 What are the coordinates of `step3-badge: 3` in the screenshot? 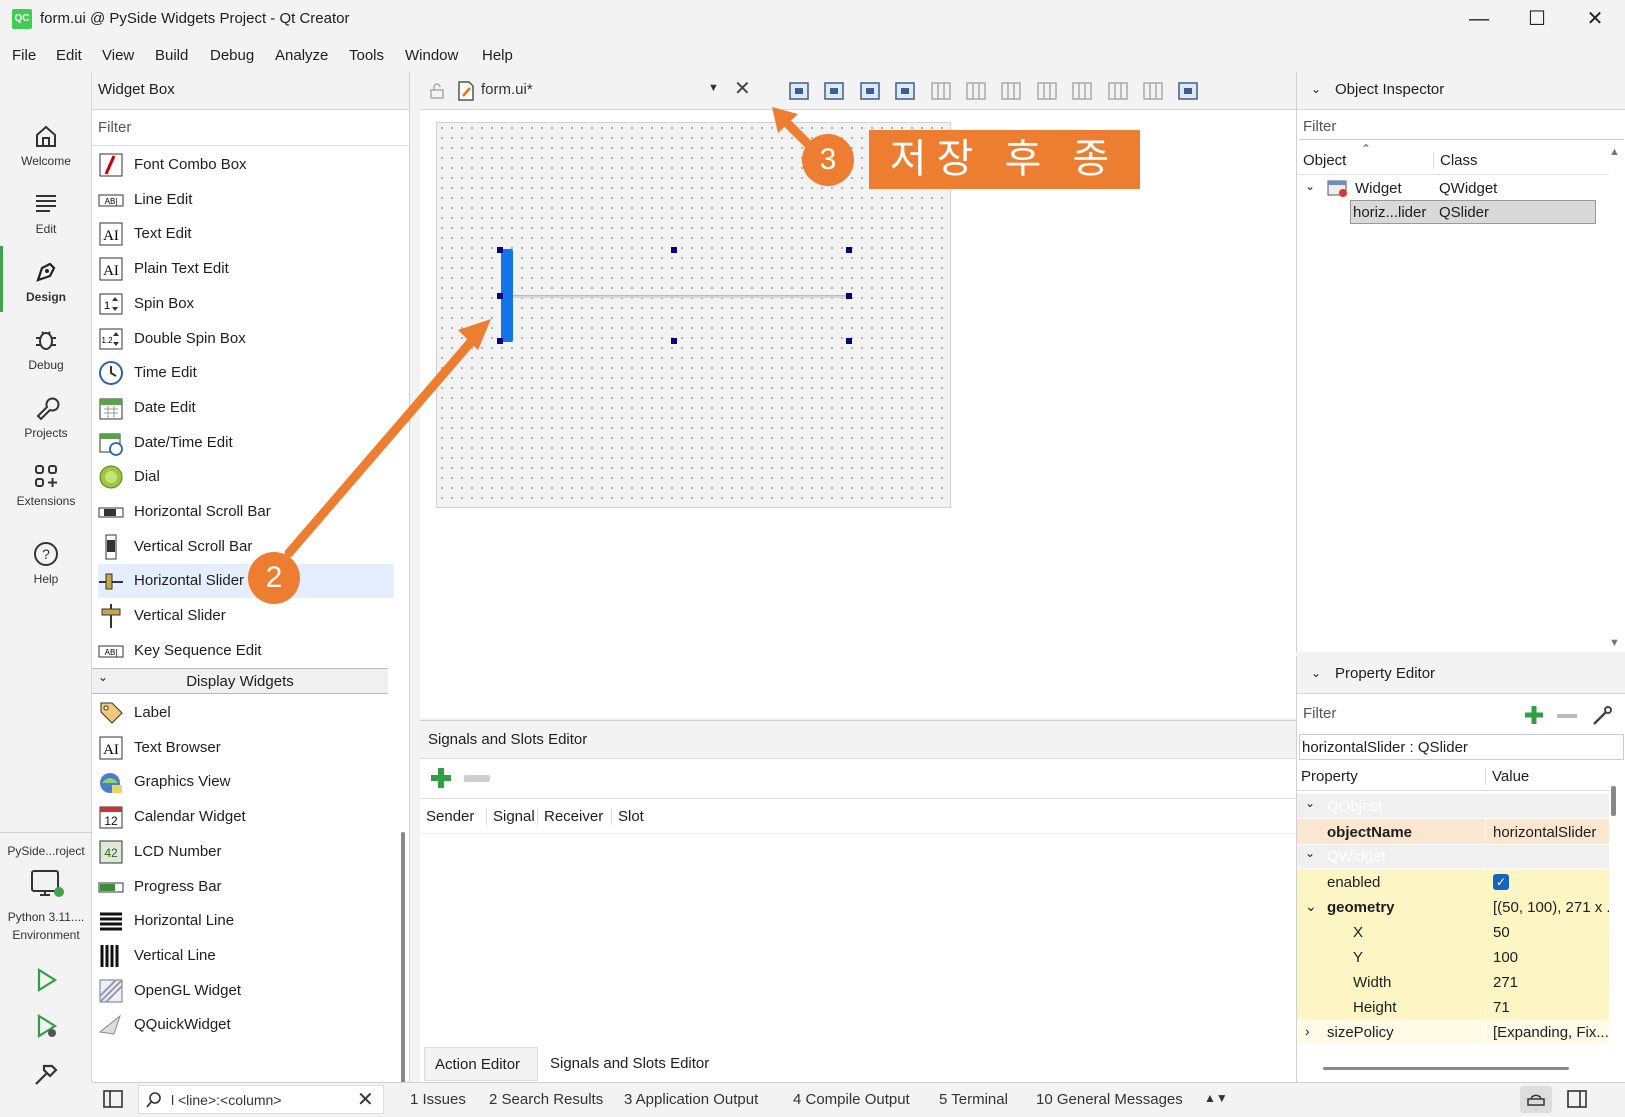 It's located at (828, 160).